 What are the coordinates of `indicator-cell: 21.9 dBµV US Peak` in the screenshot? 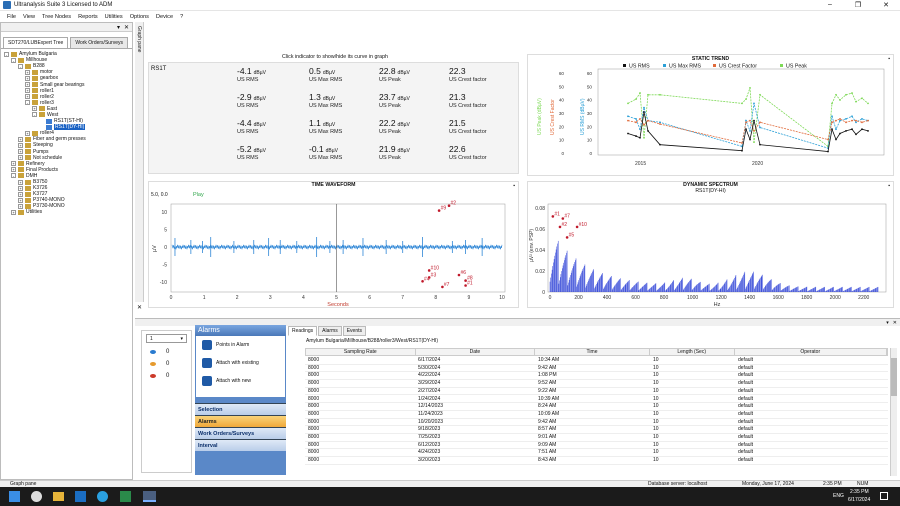 It's located at (394, 152).